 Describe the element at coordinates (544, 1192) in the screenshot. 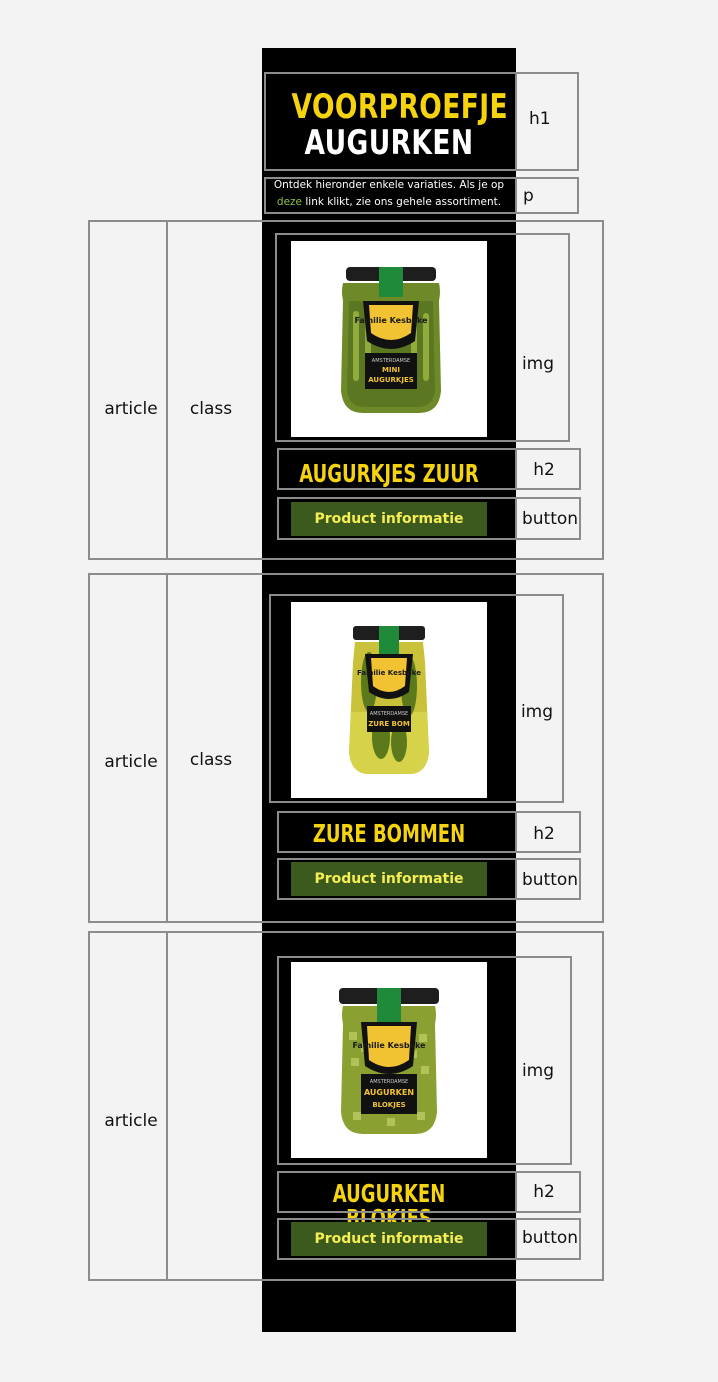

I see `label-h2-3: h2` at that location.